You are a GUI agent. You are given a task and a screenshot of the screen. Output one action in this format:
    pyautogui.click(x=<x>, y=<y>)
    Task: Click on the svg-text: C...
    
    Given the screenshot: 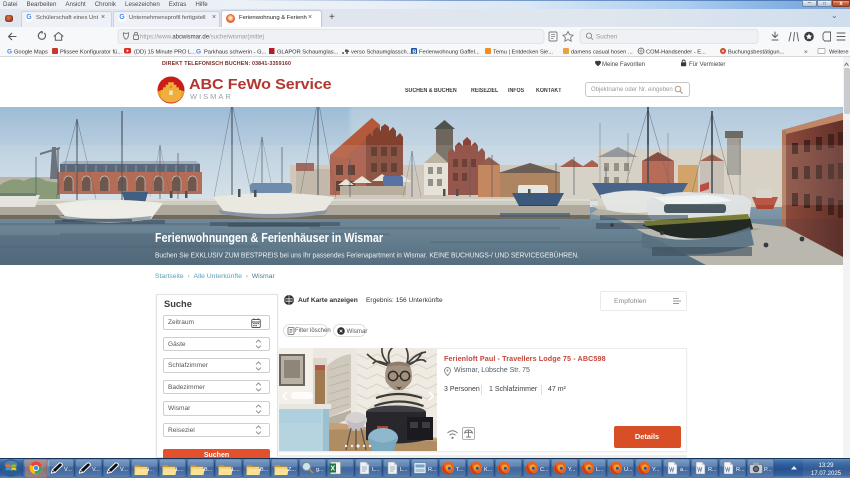 What is the action you would take?
    pyautogui.click(x=544, y=470)
    